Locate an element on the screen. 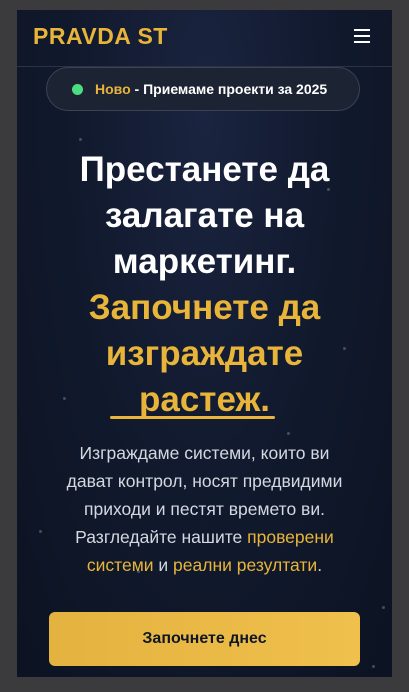 This screenshot has height=692, width=409. subtext-line: дават контрол, носят предвидими is located at coordinates (204, 481).